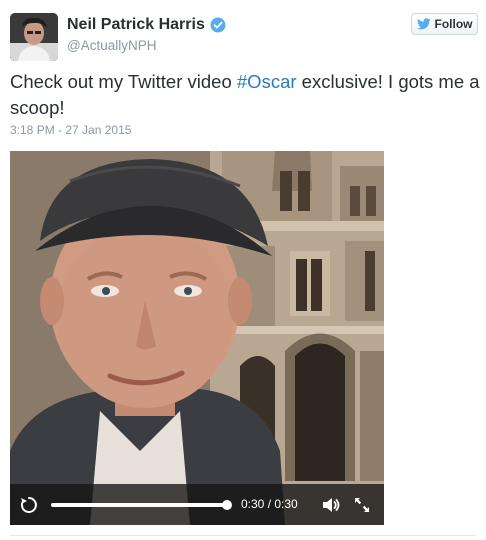 The image size is (486, 540). Describe the element at coordinates (243, 535) in the screenshot. I see `tweet-divider` at that location.